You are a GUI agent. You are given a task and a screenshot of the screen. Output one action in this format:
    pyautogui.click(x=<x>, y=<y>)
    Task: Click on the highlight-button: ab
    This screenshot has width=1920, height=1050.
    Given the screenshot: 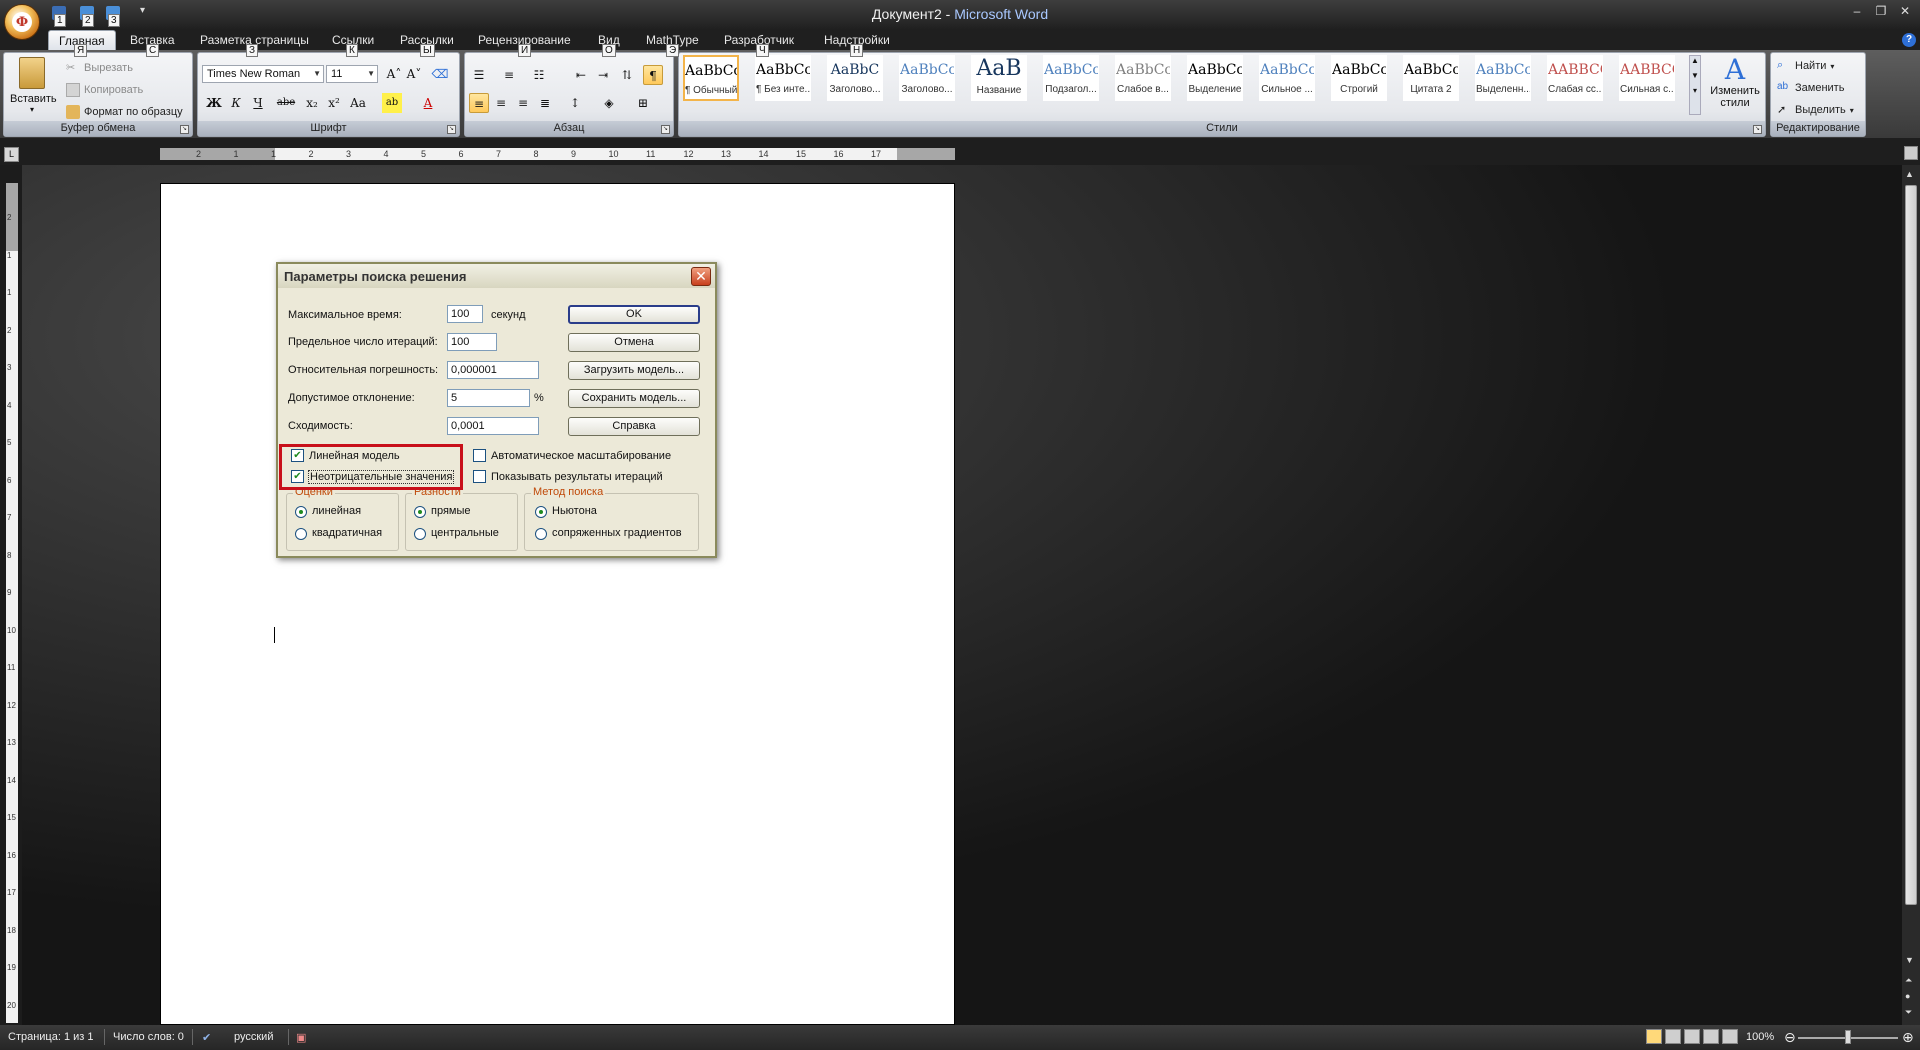 What is the action you would take?
    pyautogui.click(x=392, y=103)
    